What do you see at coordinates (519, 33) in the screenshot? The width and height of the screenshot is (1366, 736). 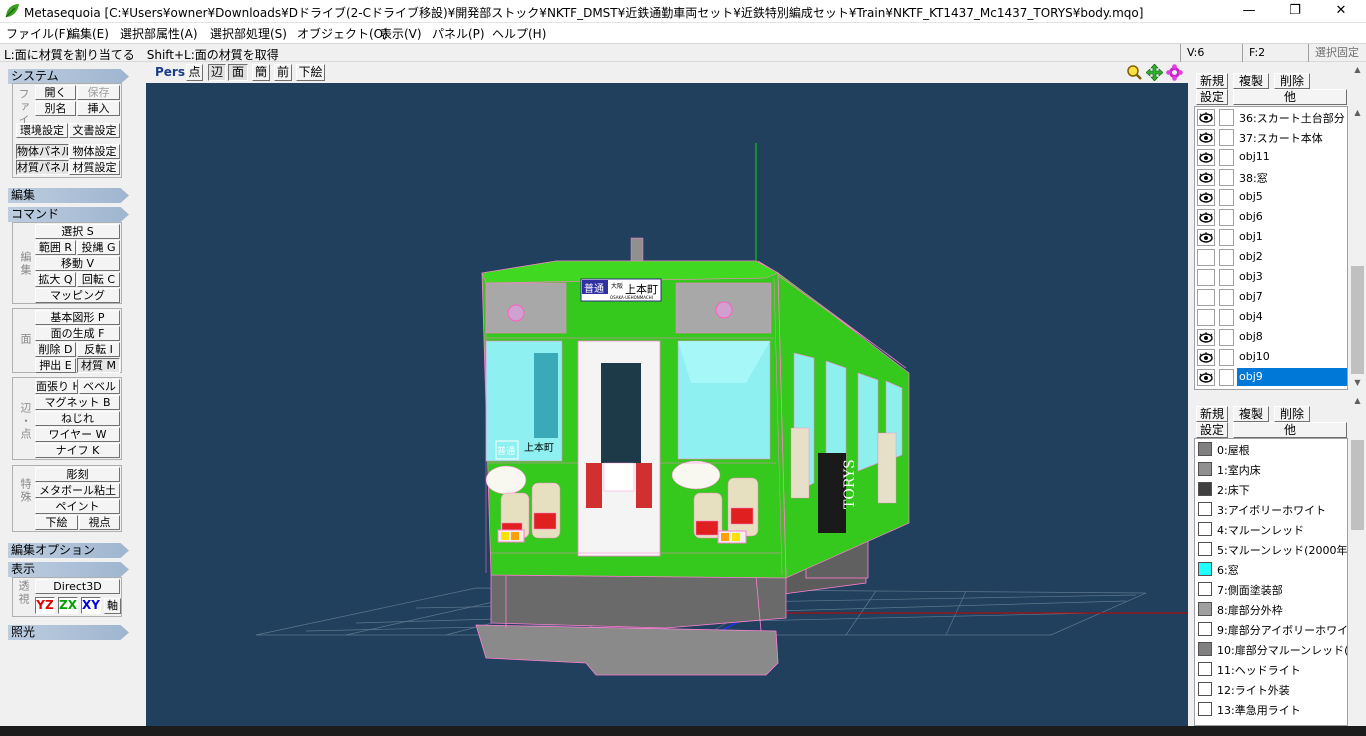 I see `menu-help: ヘルプ(H)` at bounding box center [519, 33].